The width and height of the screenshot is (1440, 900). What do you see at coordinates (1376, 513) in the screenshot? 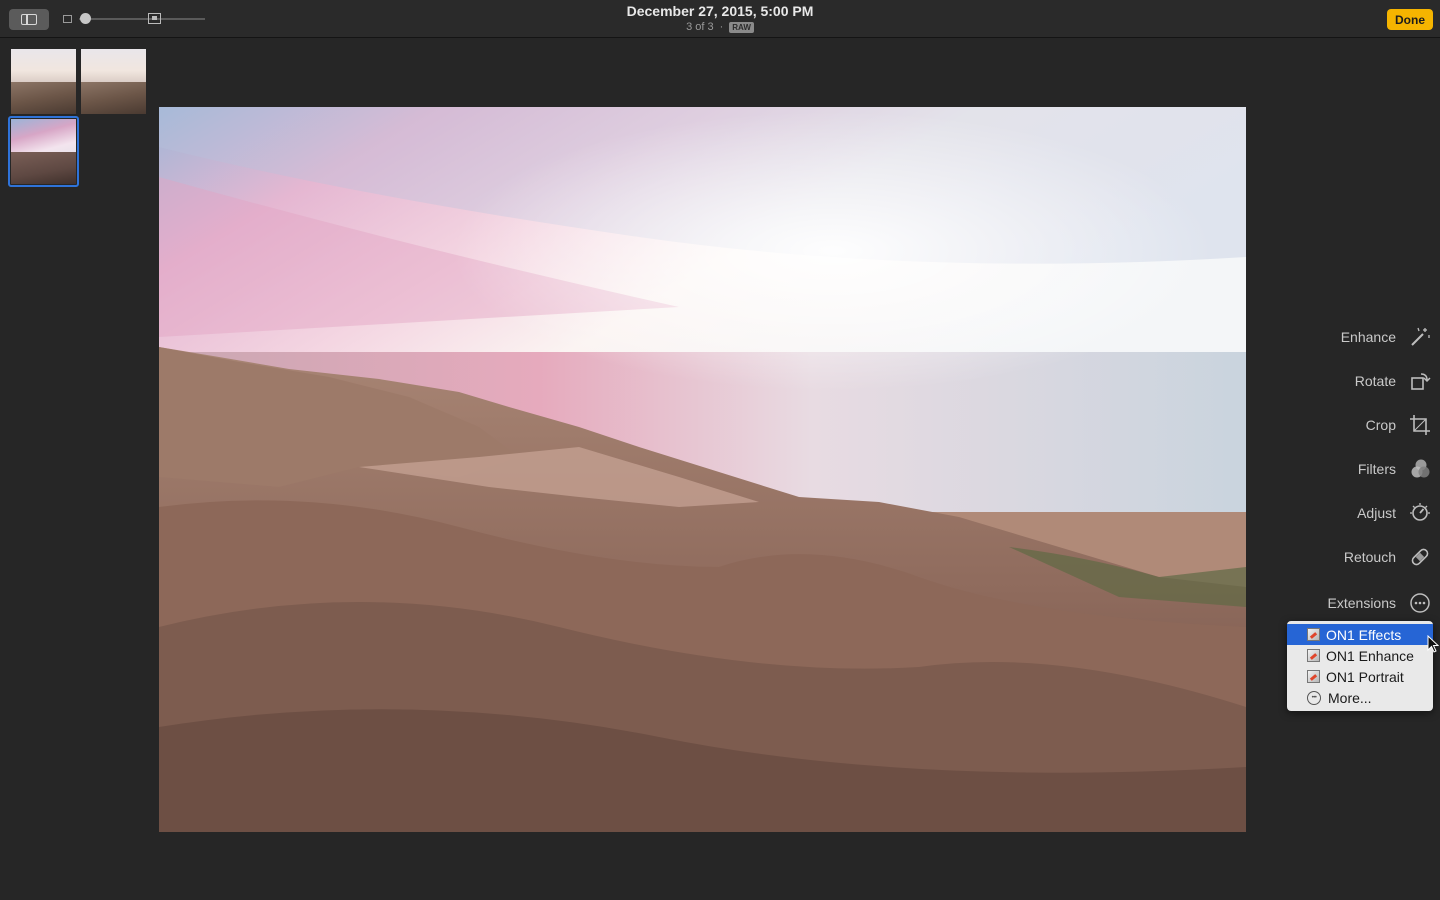
I see `tool-label: Adjust` at bounding box center [1376, 513].